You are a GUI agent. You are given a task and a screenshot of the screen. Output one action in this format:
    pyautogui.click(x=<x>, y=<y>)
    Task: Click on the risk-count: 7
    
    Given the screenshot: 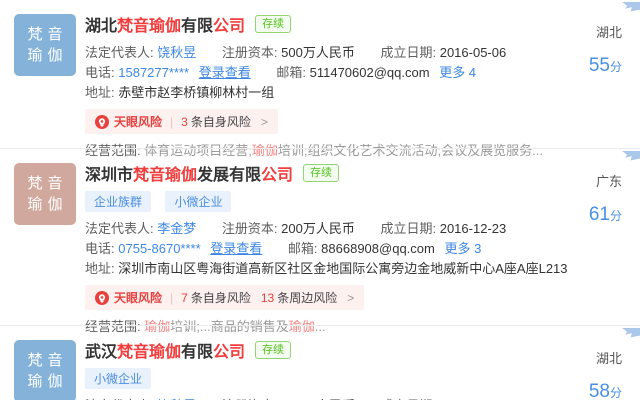 What is the action you would take?
    pyautogui.click(x=184, y=297)
    